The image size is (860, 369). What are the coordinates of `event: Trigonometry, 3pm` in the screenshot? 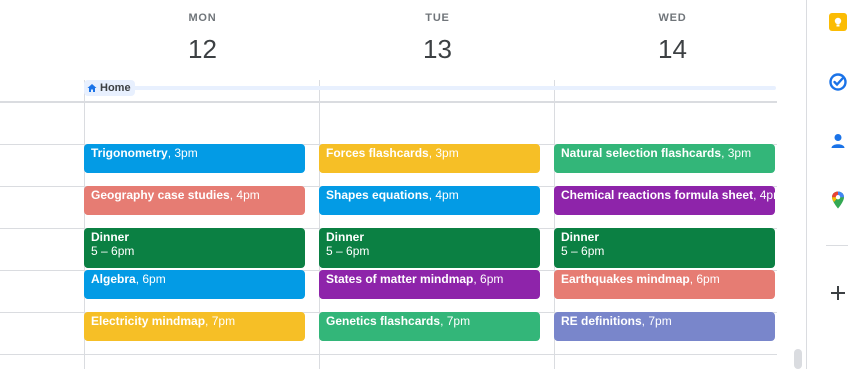 It's located at (194, 158).